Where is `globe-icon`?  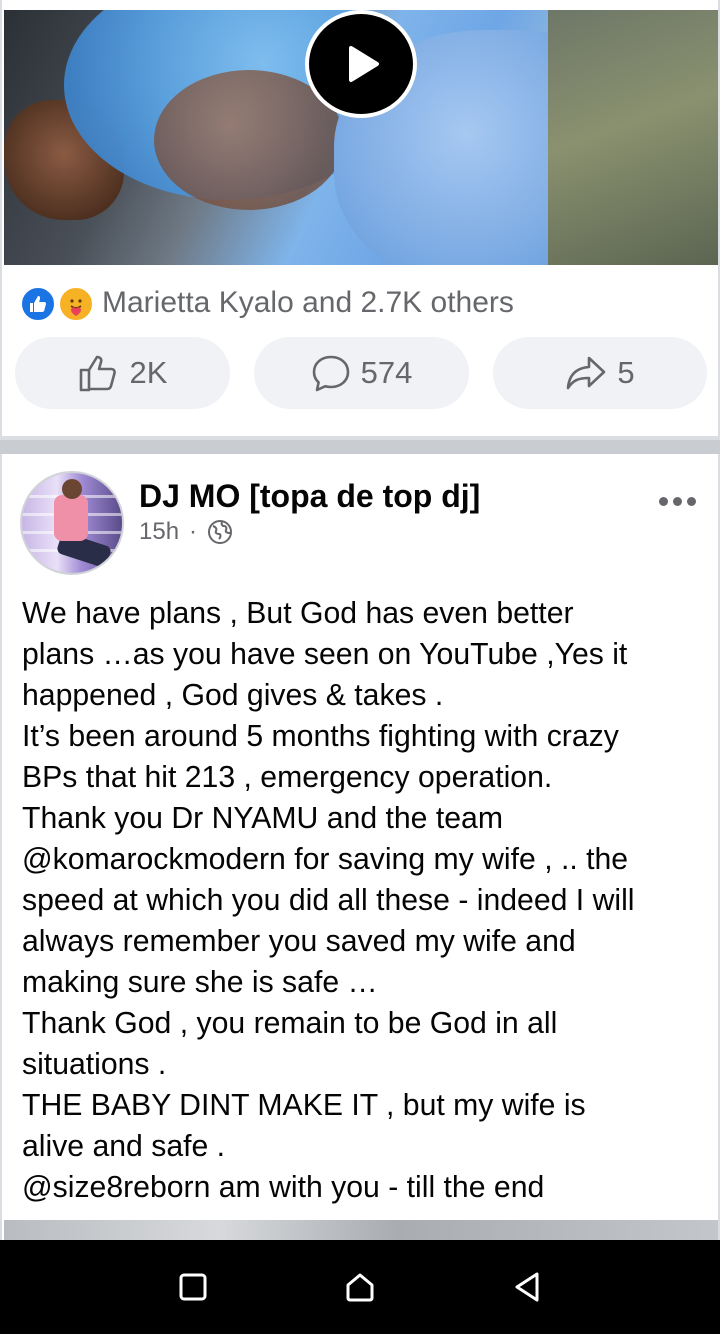 globe-icon is located at coordinates (220, 532).